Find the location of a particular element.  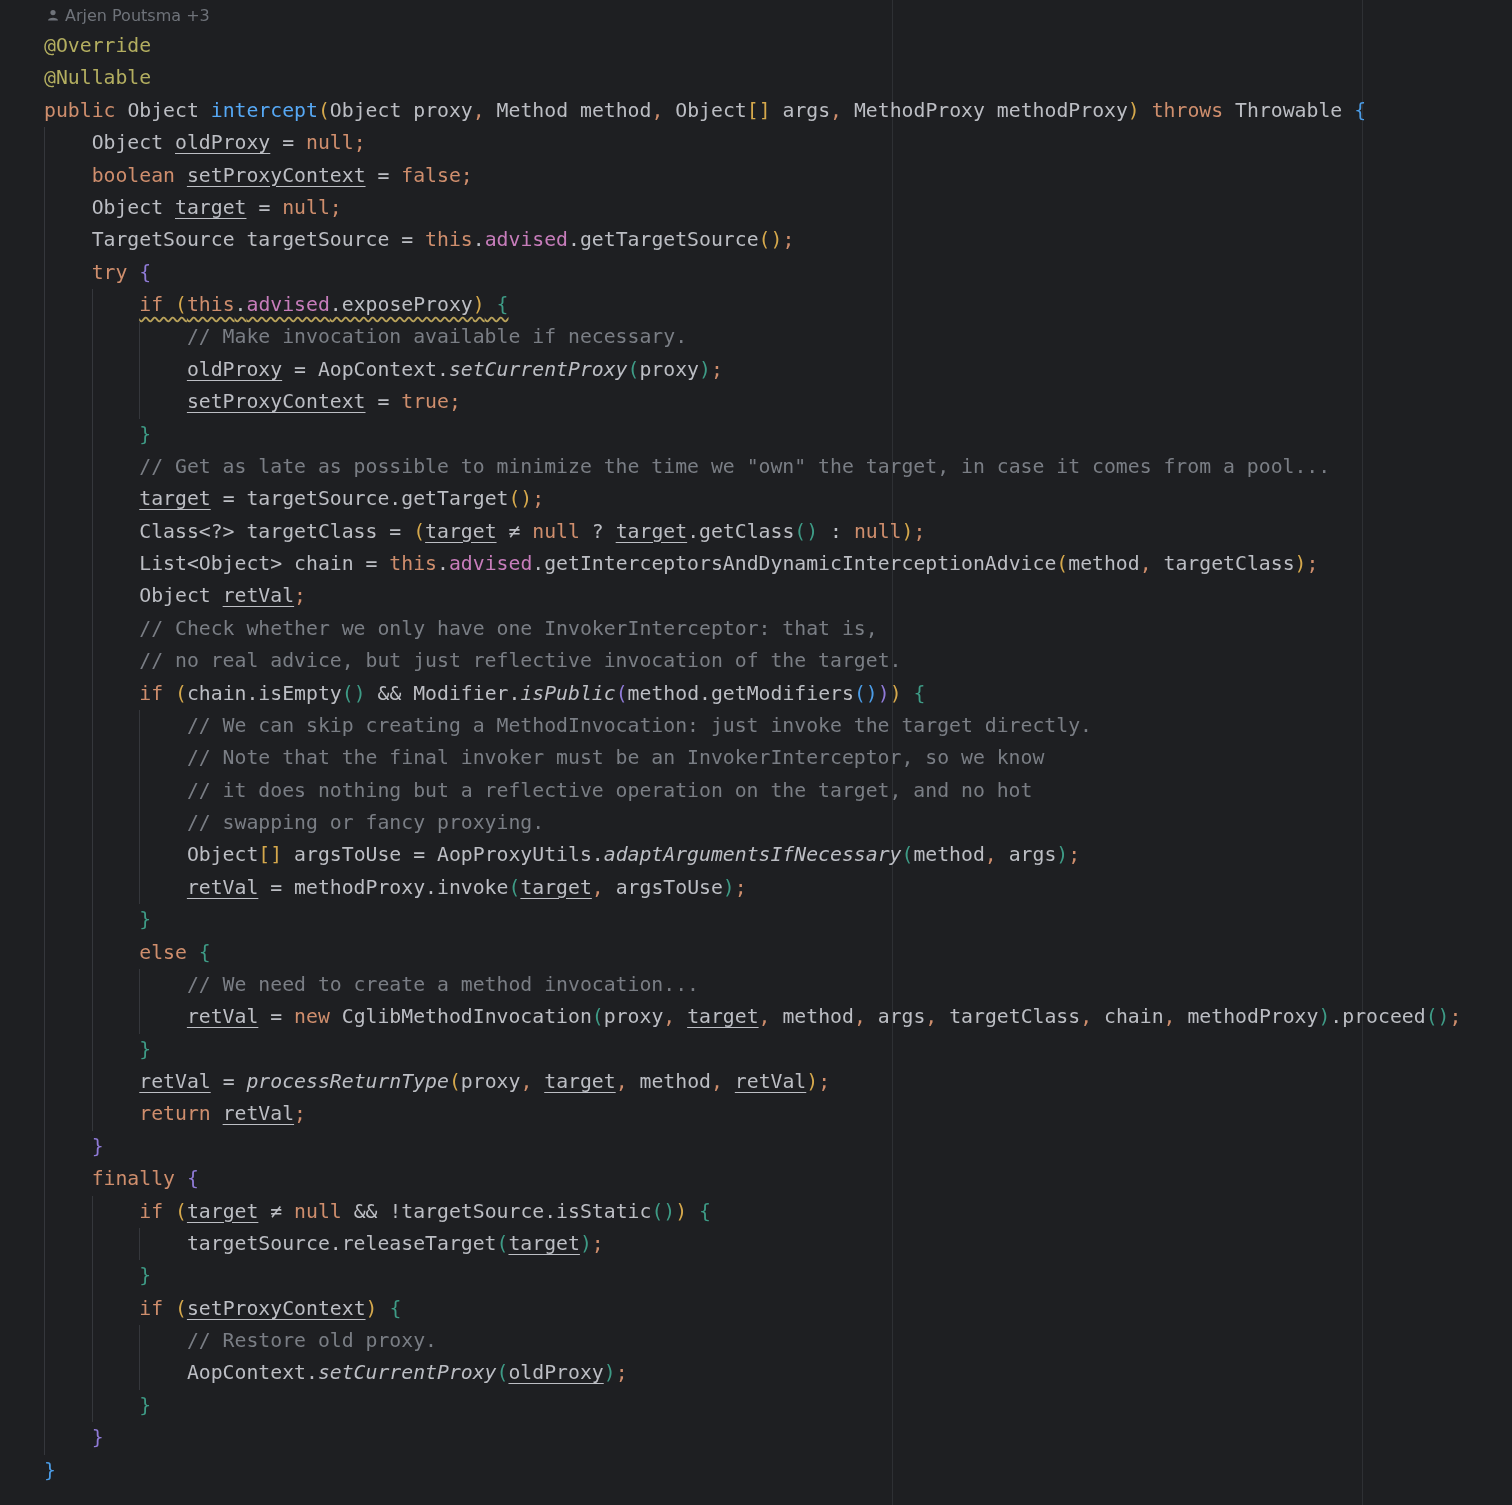

code-line: else { is located at coordinates (175, 952).